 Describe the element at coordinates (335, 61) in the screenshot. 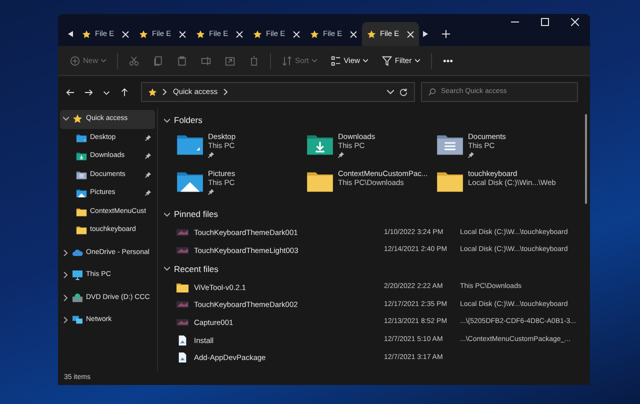

I see `view-icon` at that location.